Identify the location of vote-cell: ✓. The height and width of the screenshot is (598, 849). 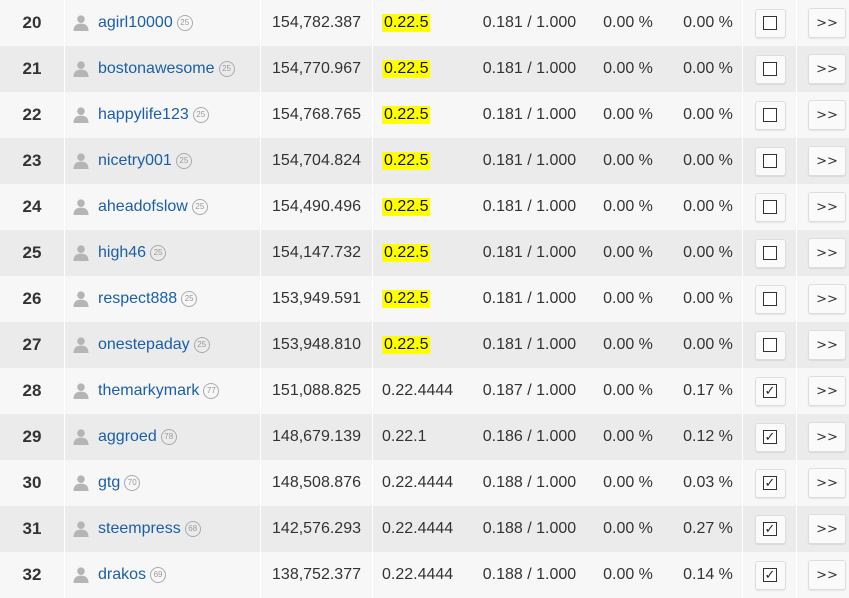
(770, 575).